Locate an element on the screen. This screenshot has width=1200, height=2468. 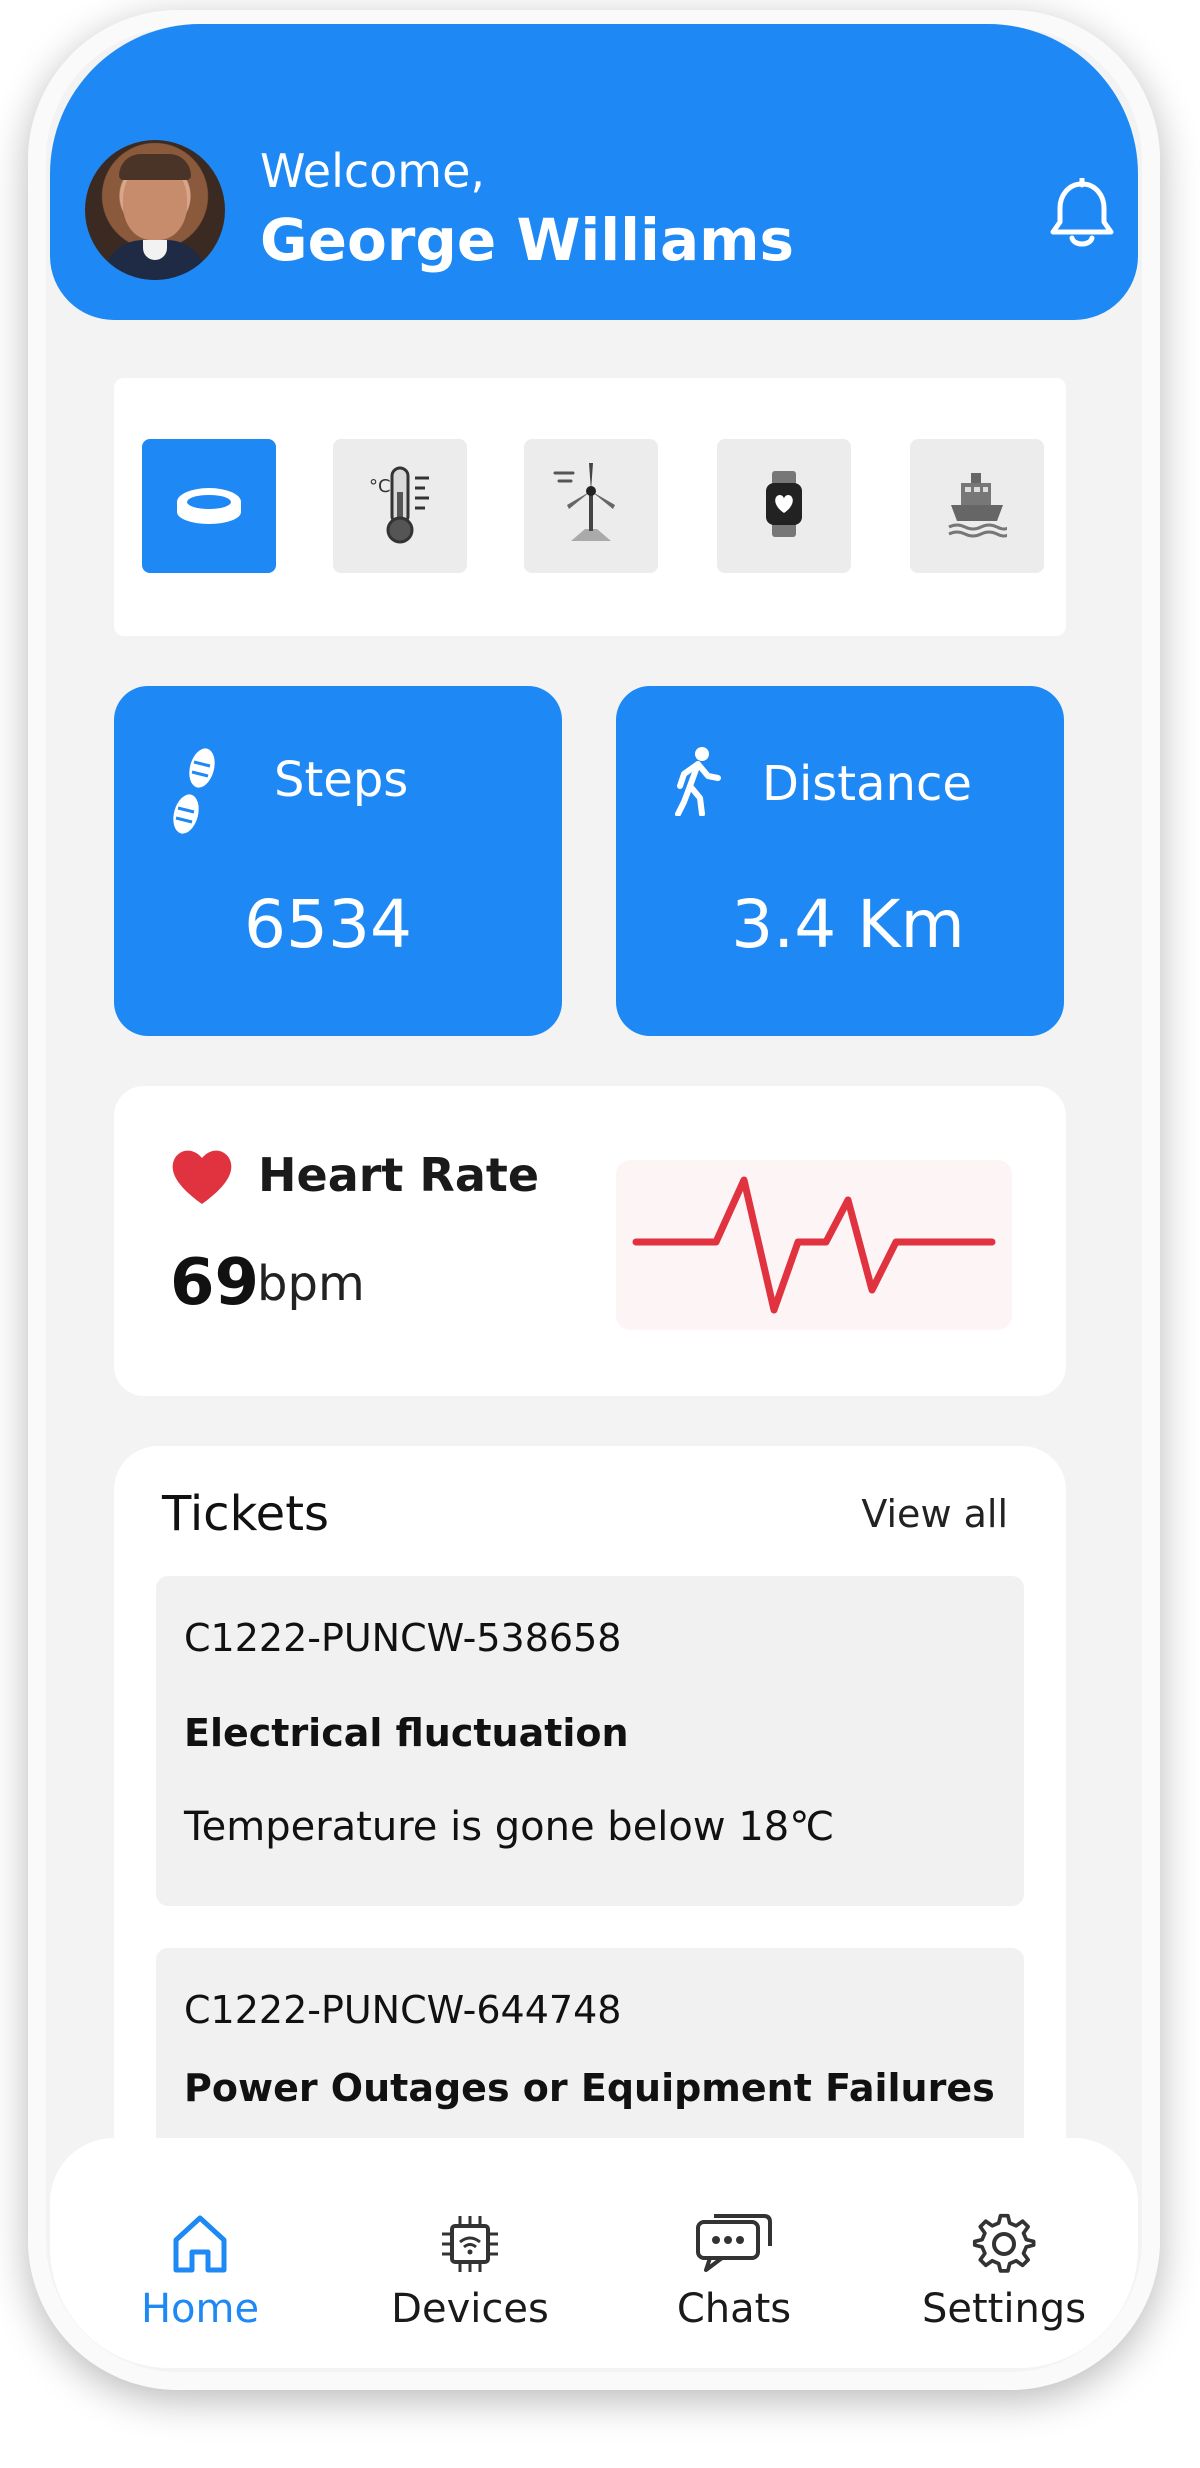
nav-chats: Chats is located at coordinates (734, 2253).